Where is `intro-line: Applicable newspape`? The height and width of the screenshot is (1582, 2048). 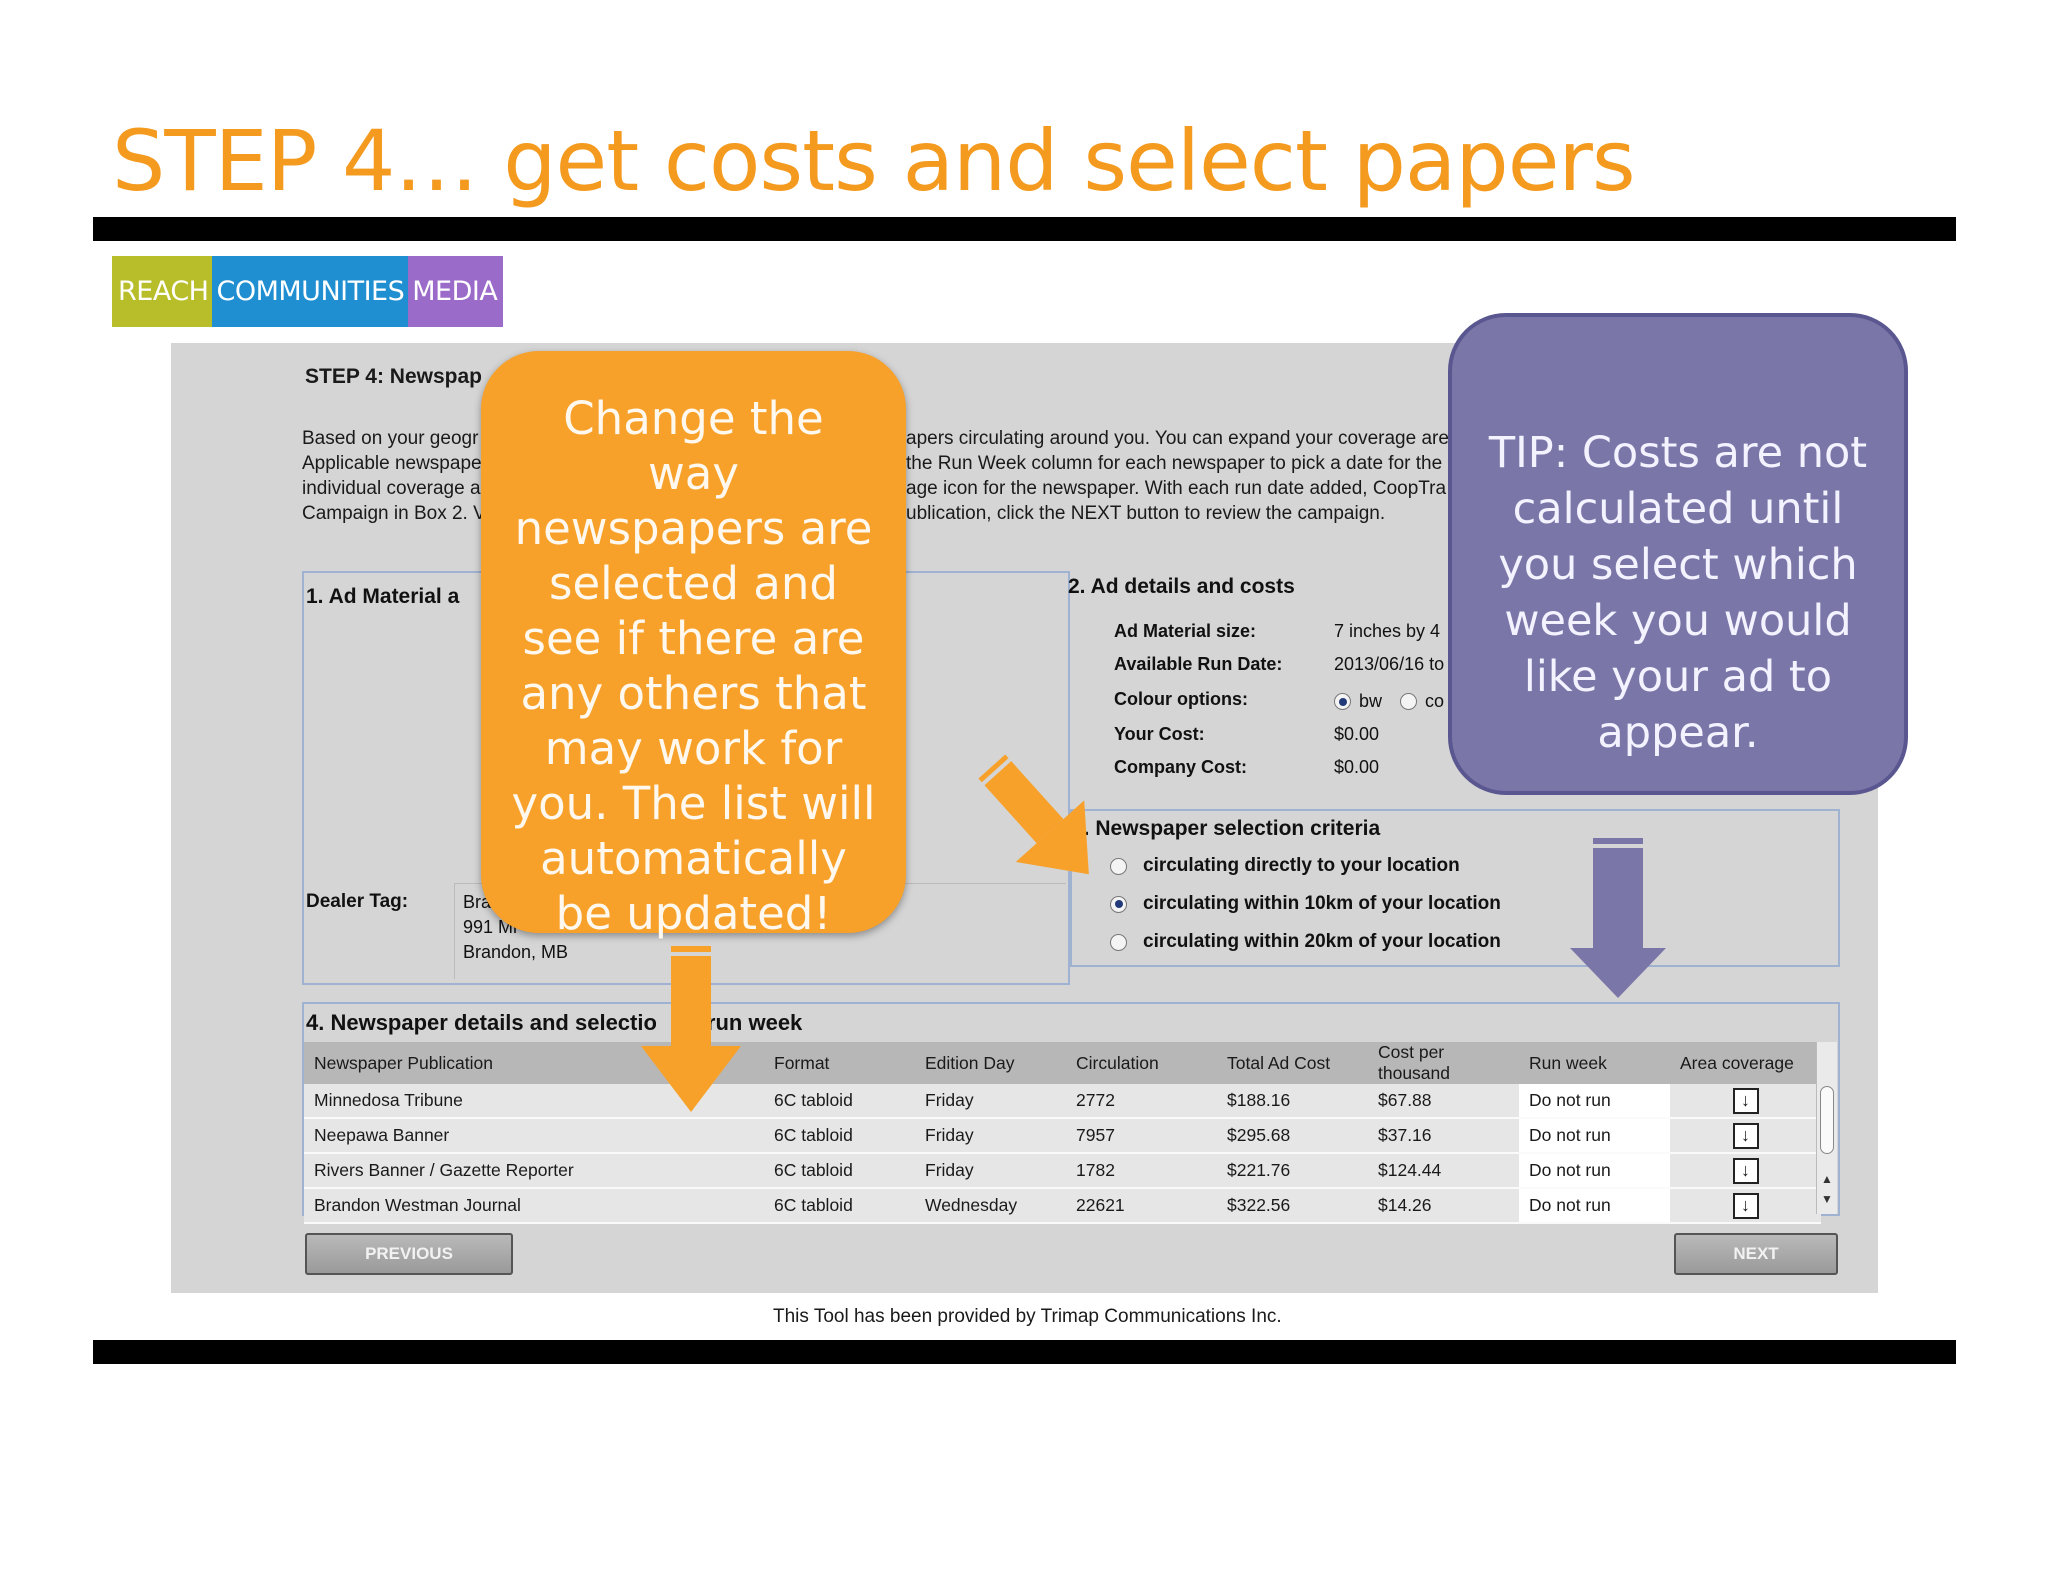
intro-line: Applicable newspape is located at coordinates (392, 463).